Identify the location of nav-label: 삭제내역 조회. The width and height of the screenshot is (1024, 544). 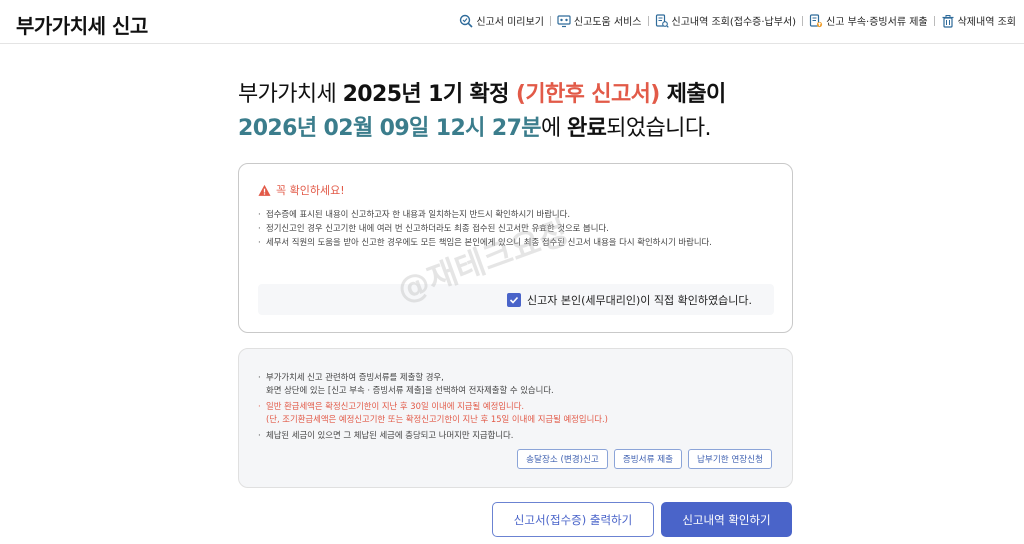
(986, 22).